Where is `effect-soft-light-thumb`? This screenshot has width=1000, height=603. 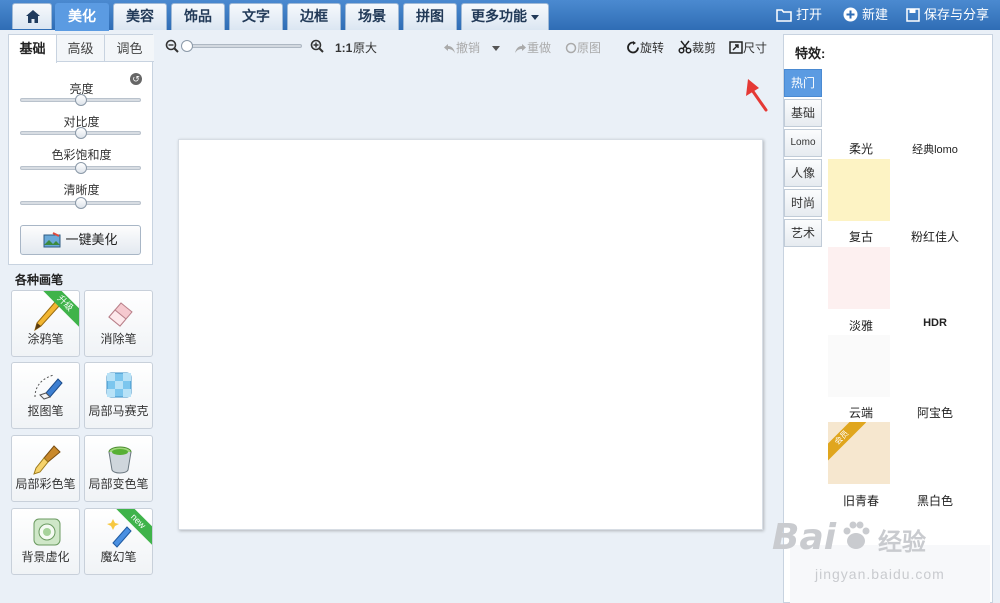 effect-soft-light-thumb is located at coordinates (859, 190).